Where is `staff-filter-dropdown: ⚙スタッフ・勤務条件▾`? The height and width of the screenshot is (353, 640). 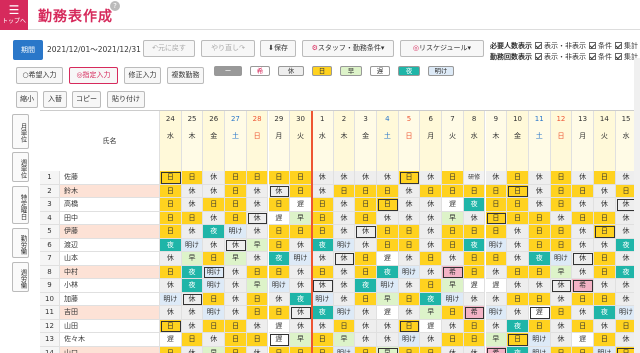
staff-filter-dropdown: ⚙スタッフ・勤務条件▾ is located at coordinates (348, 48).